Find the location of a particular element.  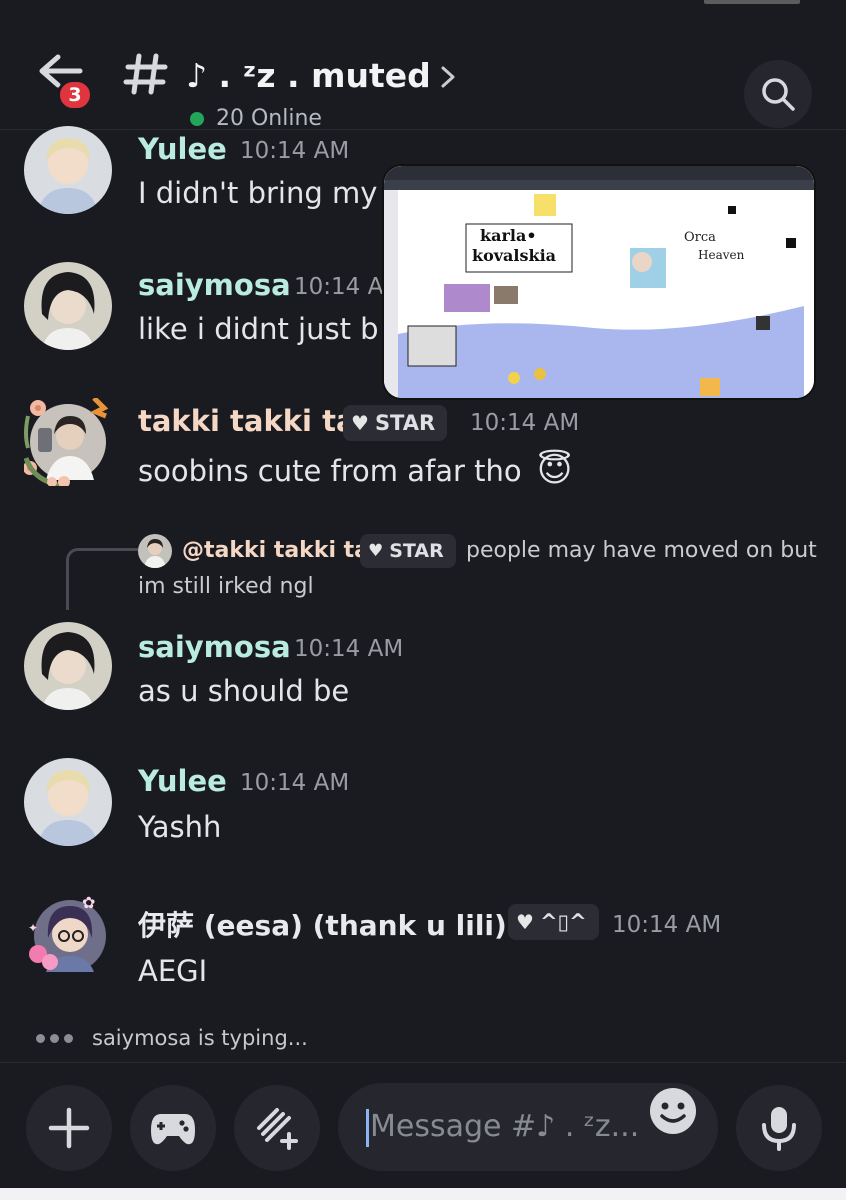

preview-side-text-1: Orca is located at coordinates (700, 237).